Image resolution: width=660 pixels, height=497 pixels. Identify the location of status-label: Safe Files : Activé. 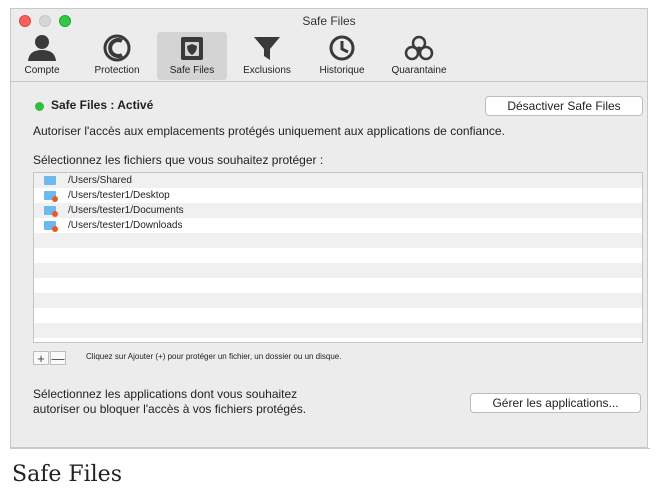
(102, 105).